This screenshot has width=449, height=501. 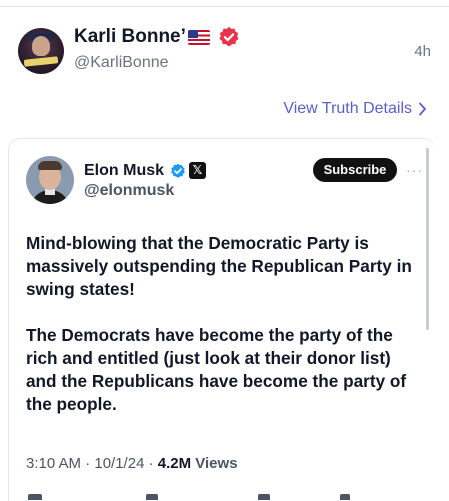 I want to click on chevron-right-icon, so click(x=423, y=109).